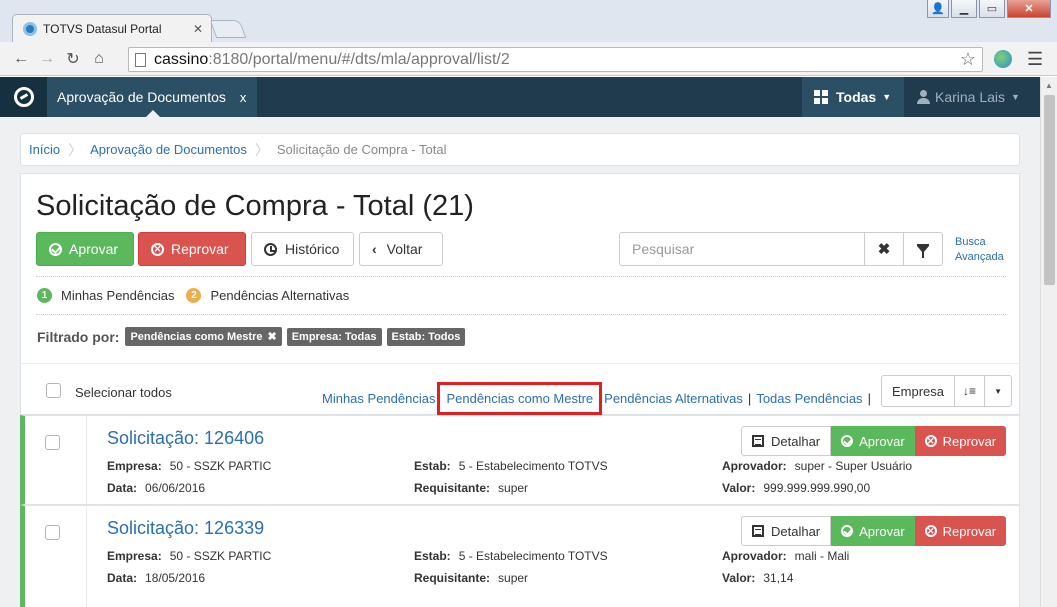  What do you see at coordinates (94, 249) in the screenshot?
I see `approve-button-label: Aprovar` at bounding box center [94, 249].